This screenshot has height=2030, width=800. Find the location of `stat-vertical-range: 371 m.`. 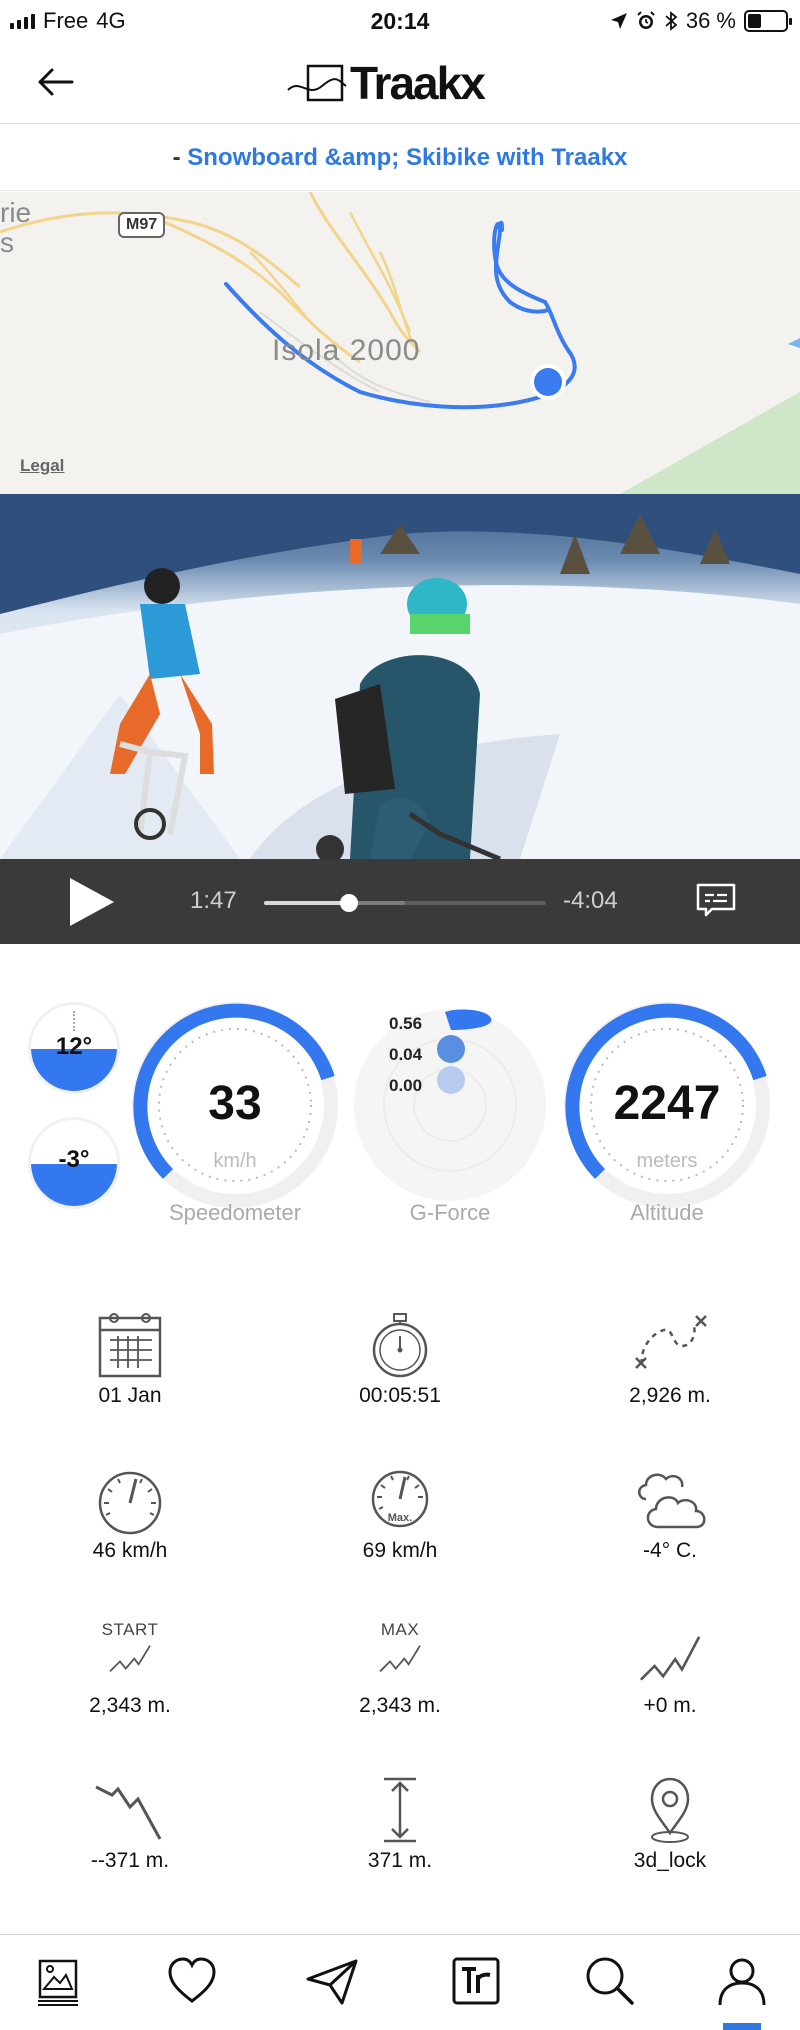

stat-vertical-range: 371 m. is located at coordinates (400, 1824).